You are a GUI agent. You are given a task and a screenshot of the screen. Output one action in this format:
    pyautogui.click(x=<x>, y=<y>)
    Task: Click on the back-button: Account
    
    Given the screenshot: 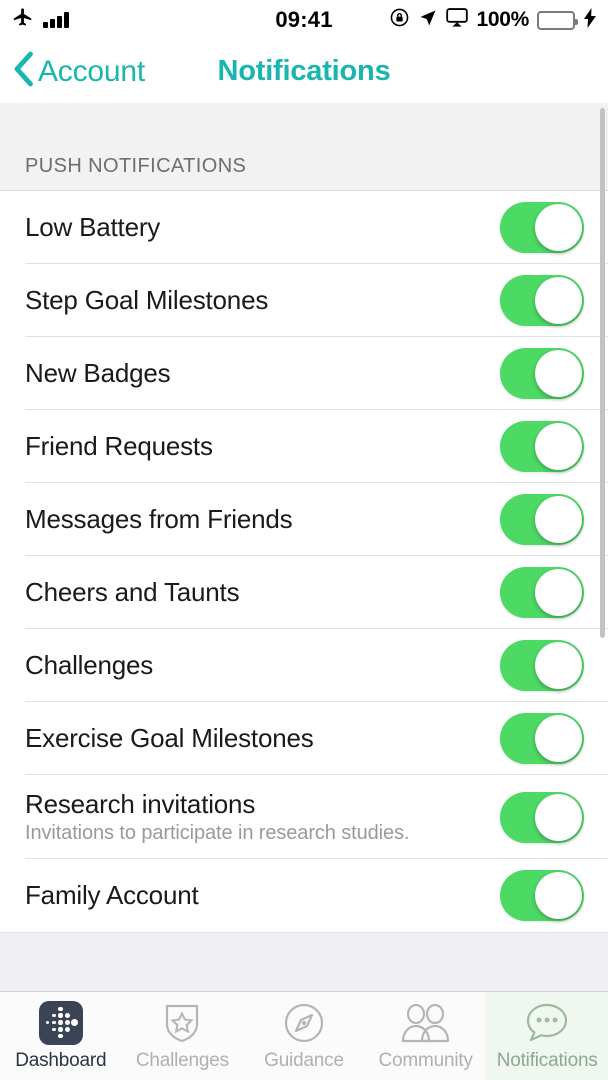 What is the action you would take?
    pyautogui.click(x=72, y=71)
    